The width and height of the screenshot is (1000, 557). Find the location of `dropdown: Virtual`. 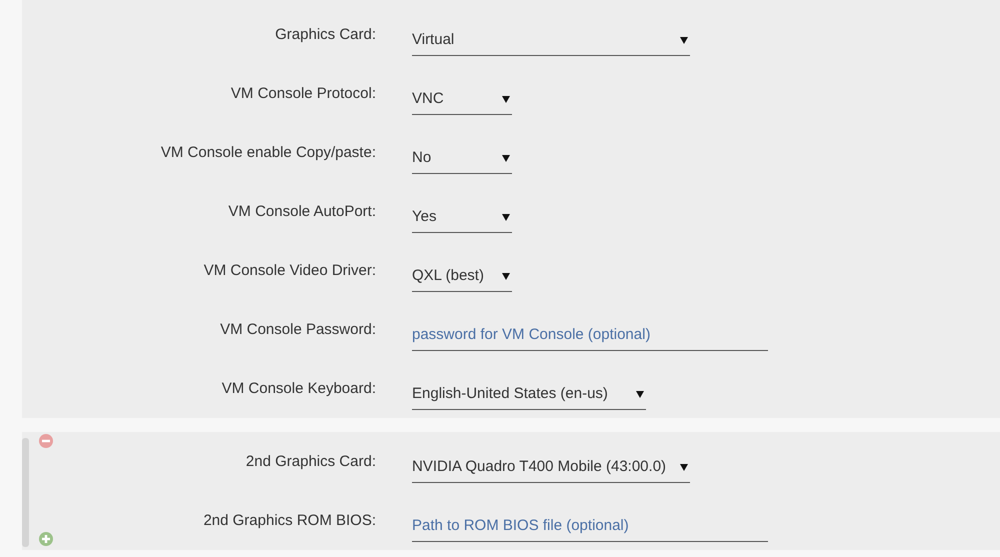

dropdown: Virtual is located at coordinates (551, 40).